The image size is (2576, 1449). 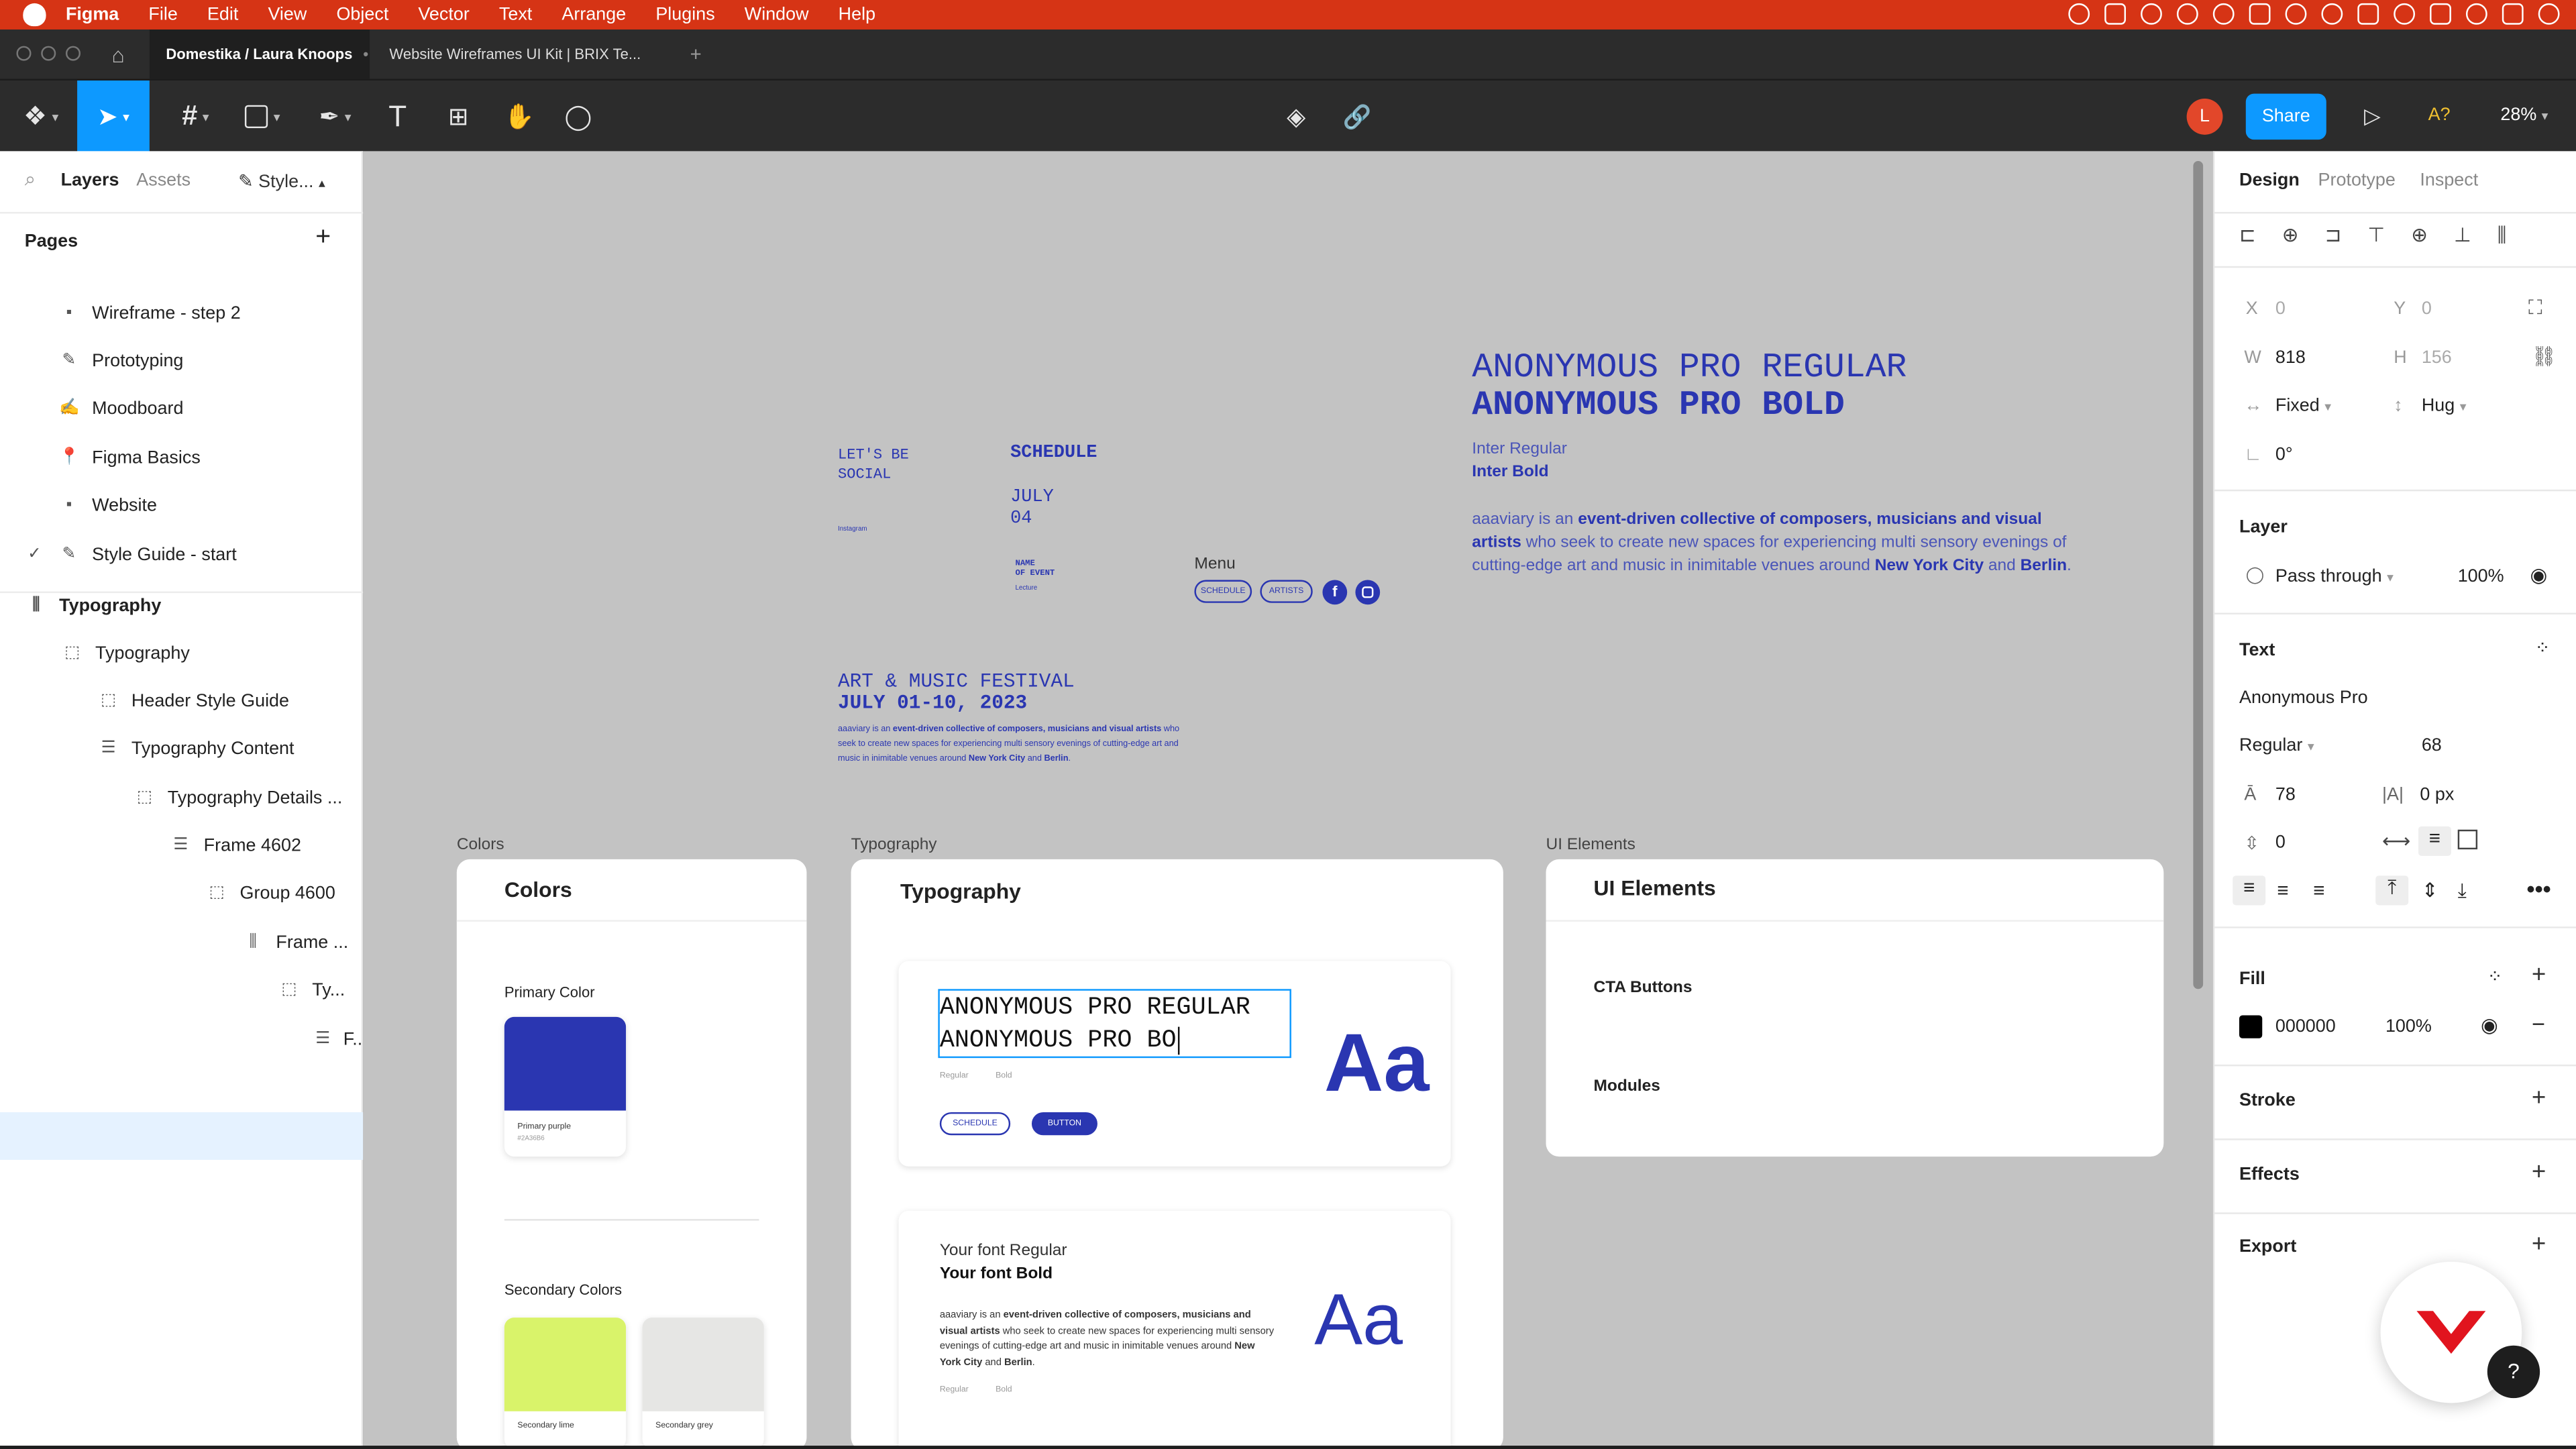 I want to click on auto-width-icon: ⟷, so click(x=2396, y=841).